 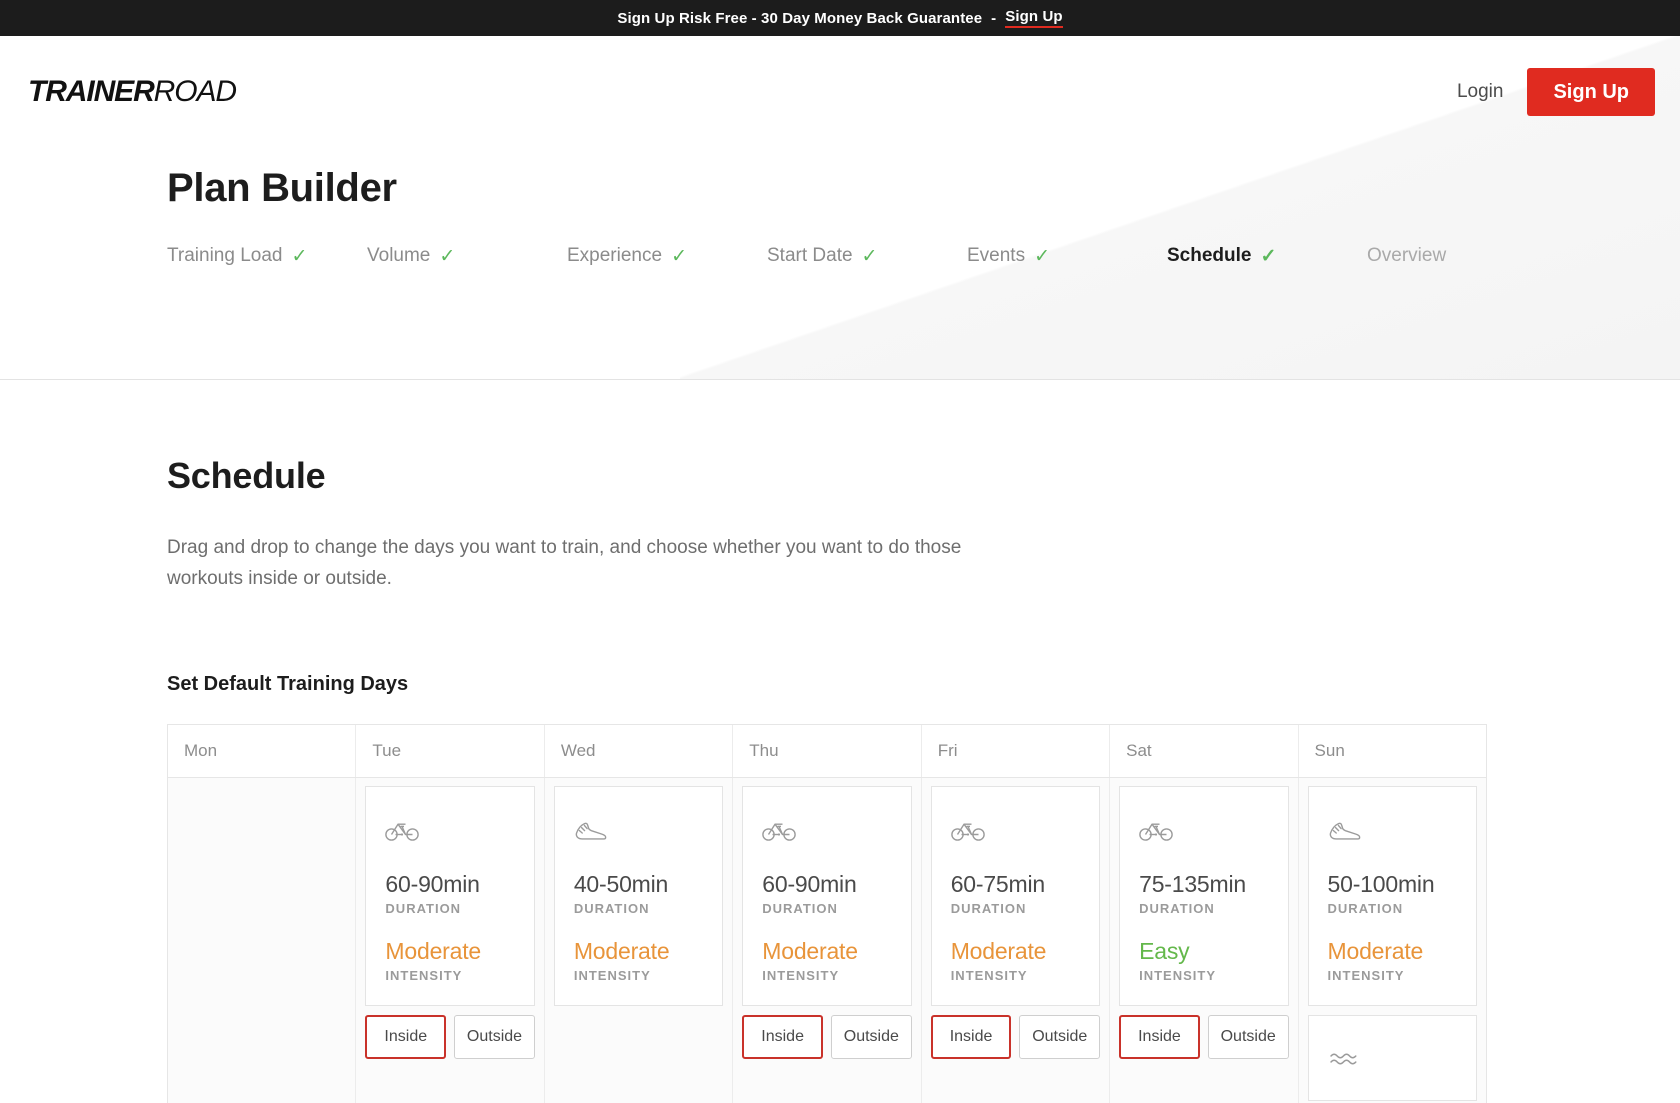 I want to click on step-schedule: Schedule ✓, so click(x=1267, y=256).